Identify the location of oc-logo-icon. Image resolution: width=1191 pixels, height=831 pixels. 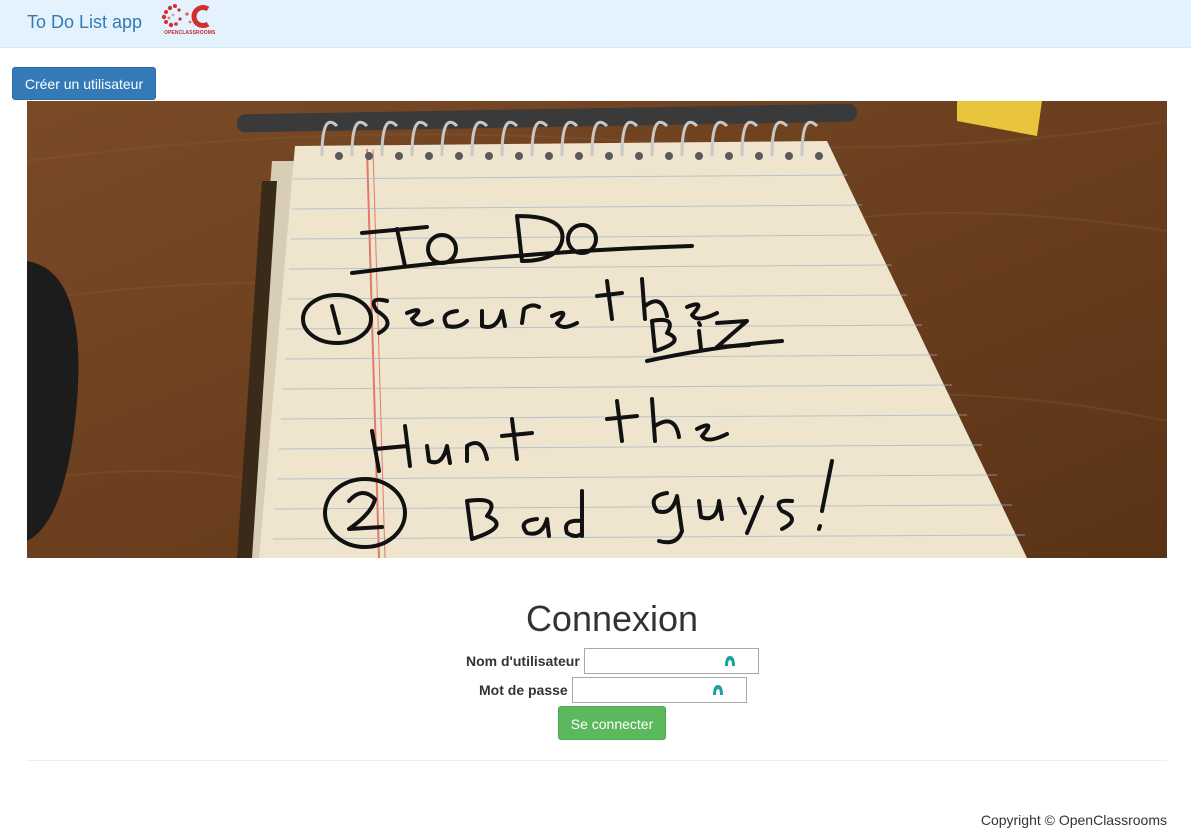
(185, 16).